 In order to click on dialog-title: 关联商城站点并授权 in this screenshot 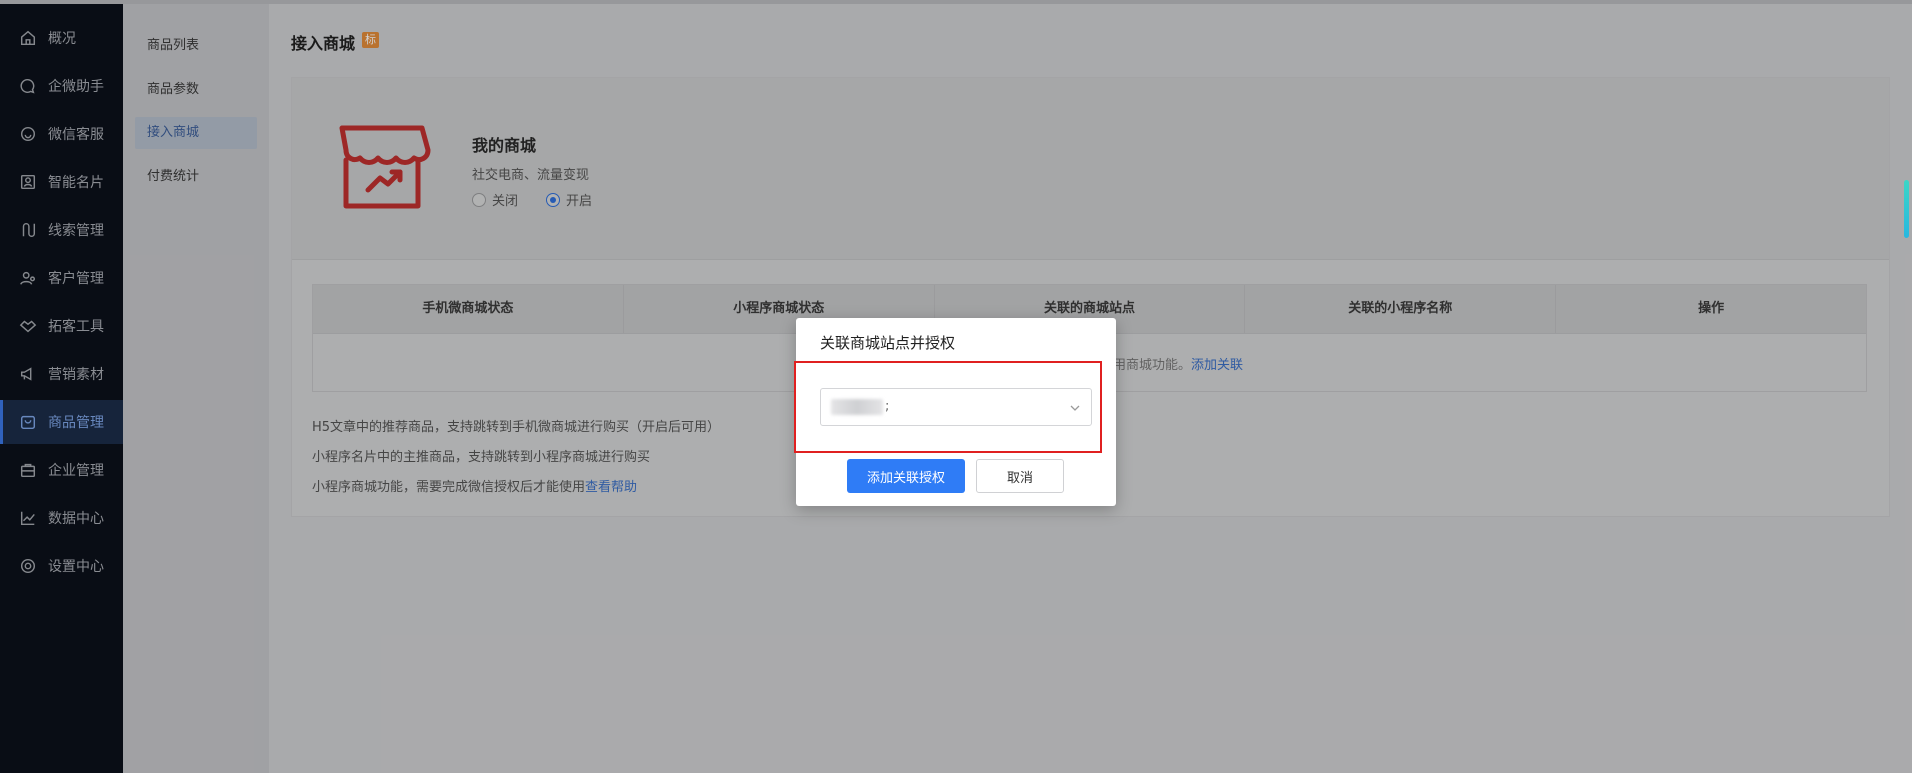, I will do `click(888, 343)`.